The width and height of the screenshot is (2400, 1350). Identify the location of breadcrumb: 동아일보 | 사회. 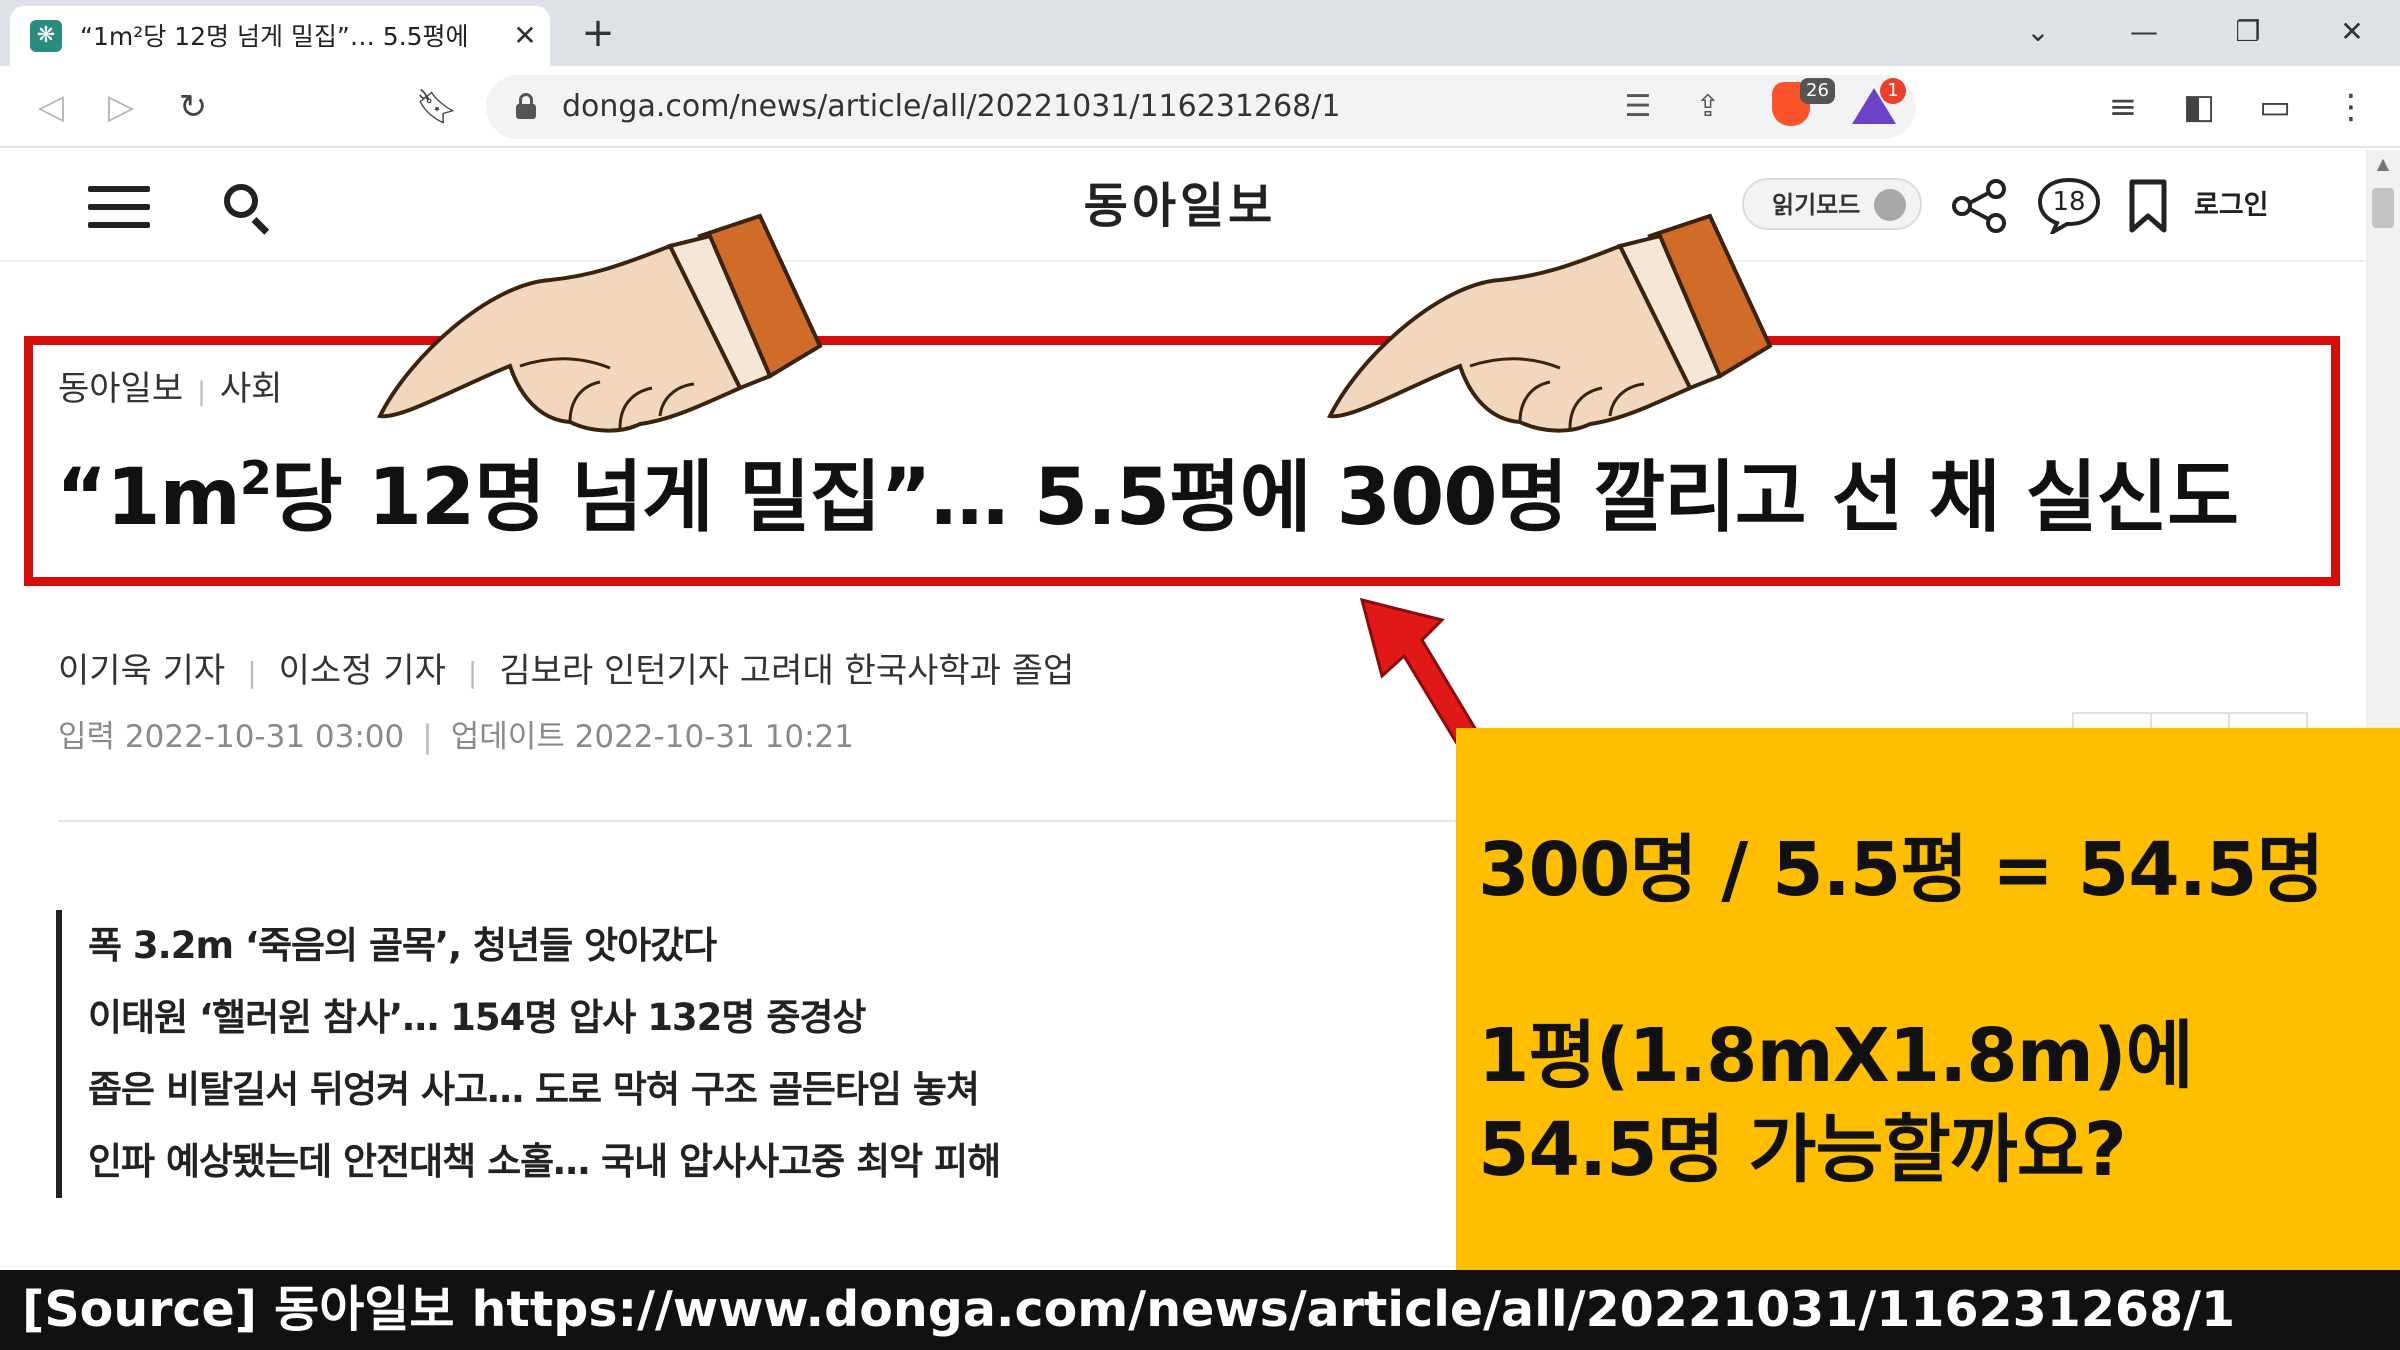
(170, 389).